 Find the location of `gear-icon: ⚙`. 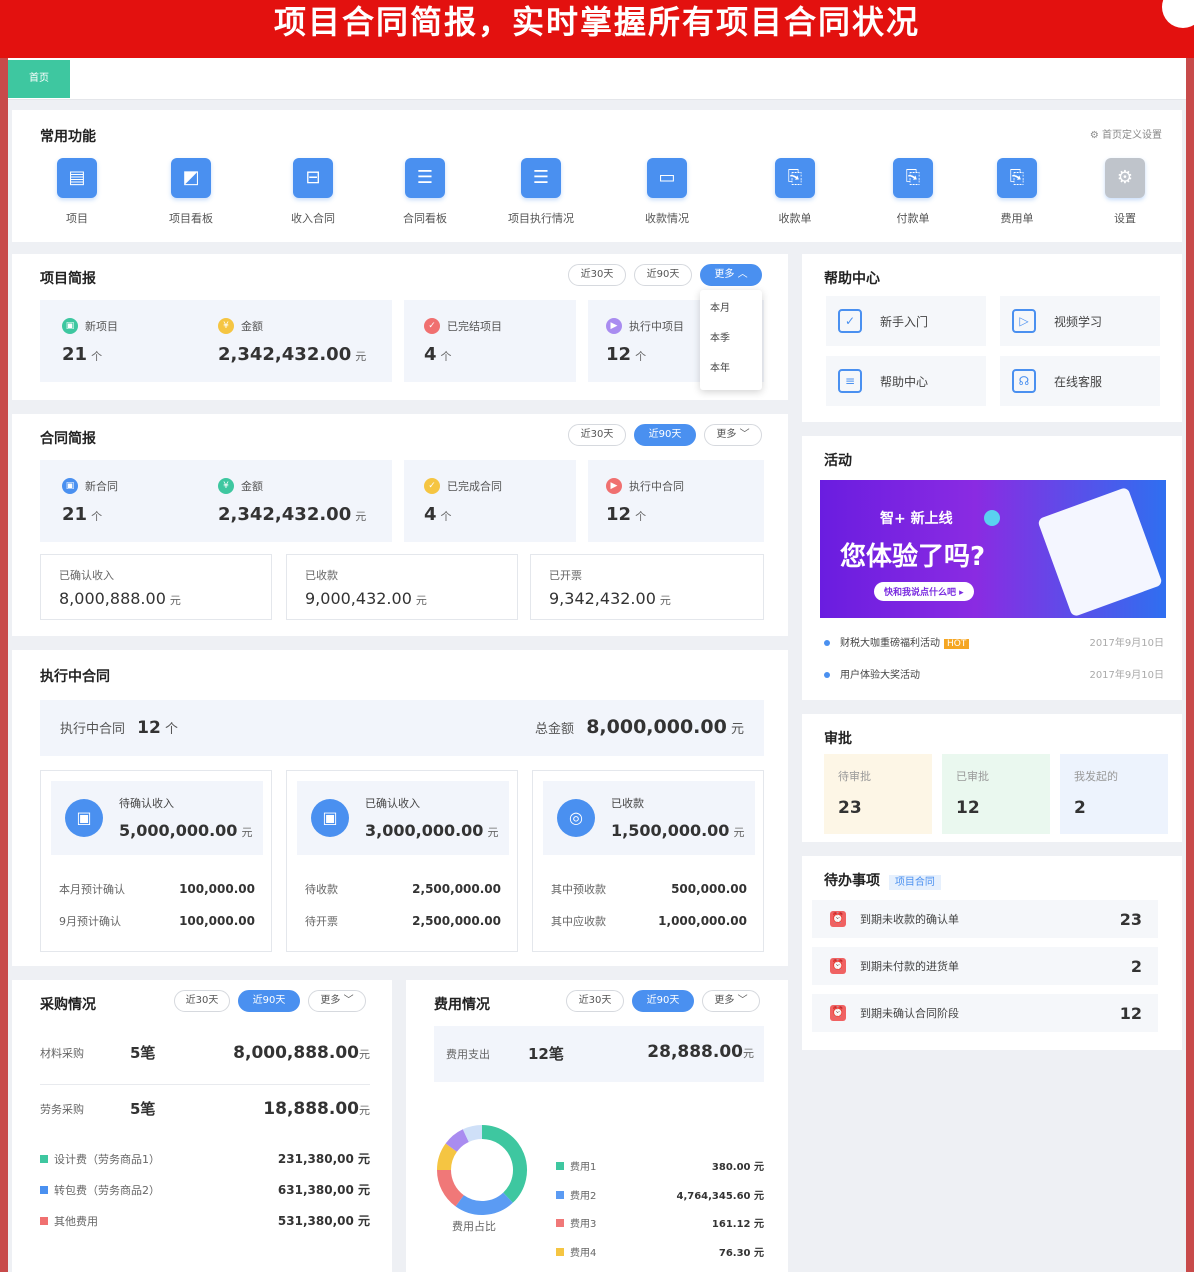

gear-icon: ⚙ is located at coordinates (1095, 135).